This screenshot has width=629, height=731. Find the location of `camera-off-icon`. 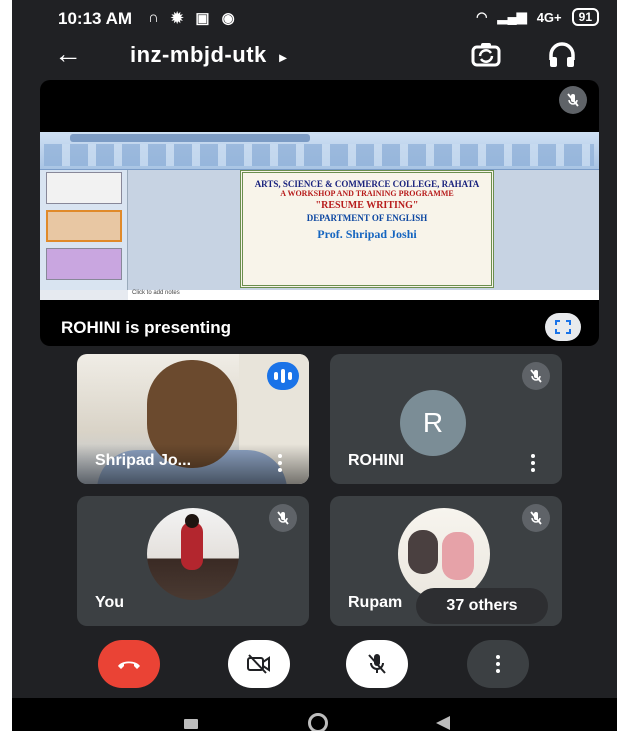

camera-off-icon is located at coordinates (258, 664).